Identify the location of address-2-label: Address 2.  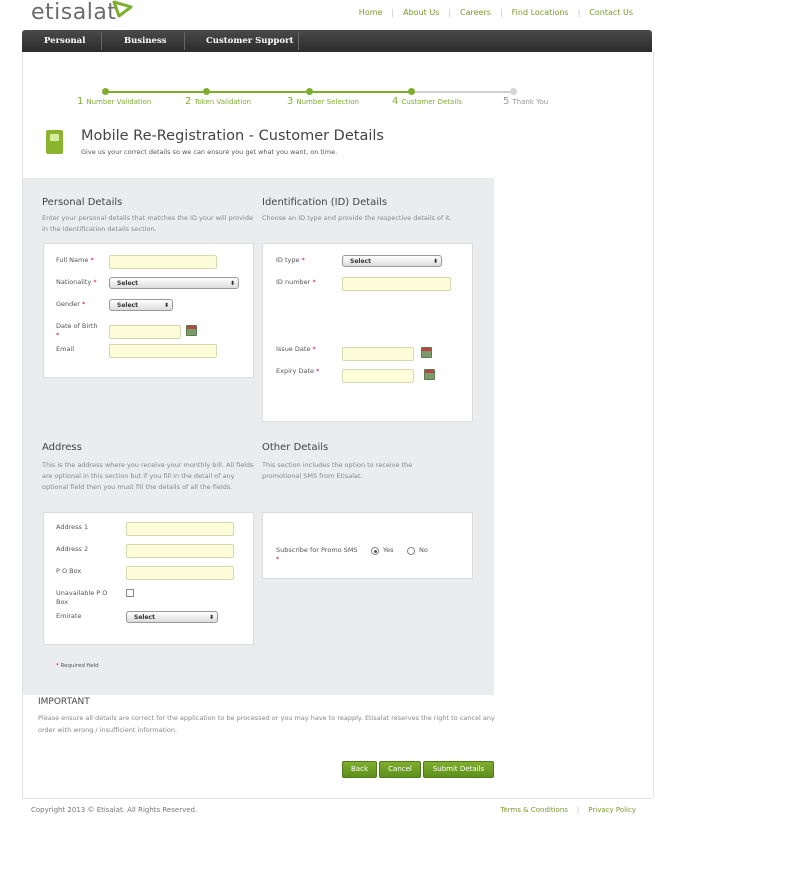
(72, 549).